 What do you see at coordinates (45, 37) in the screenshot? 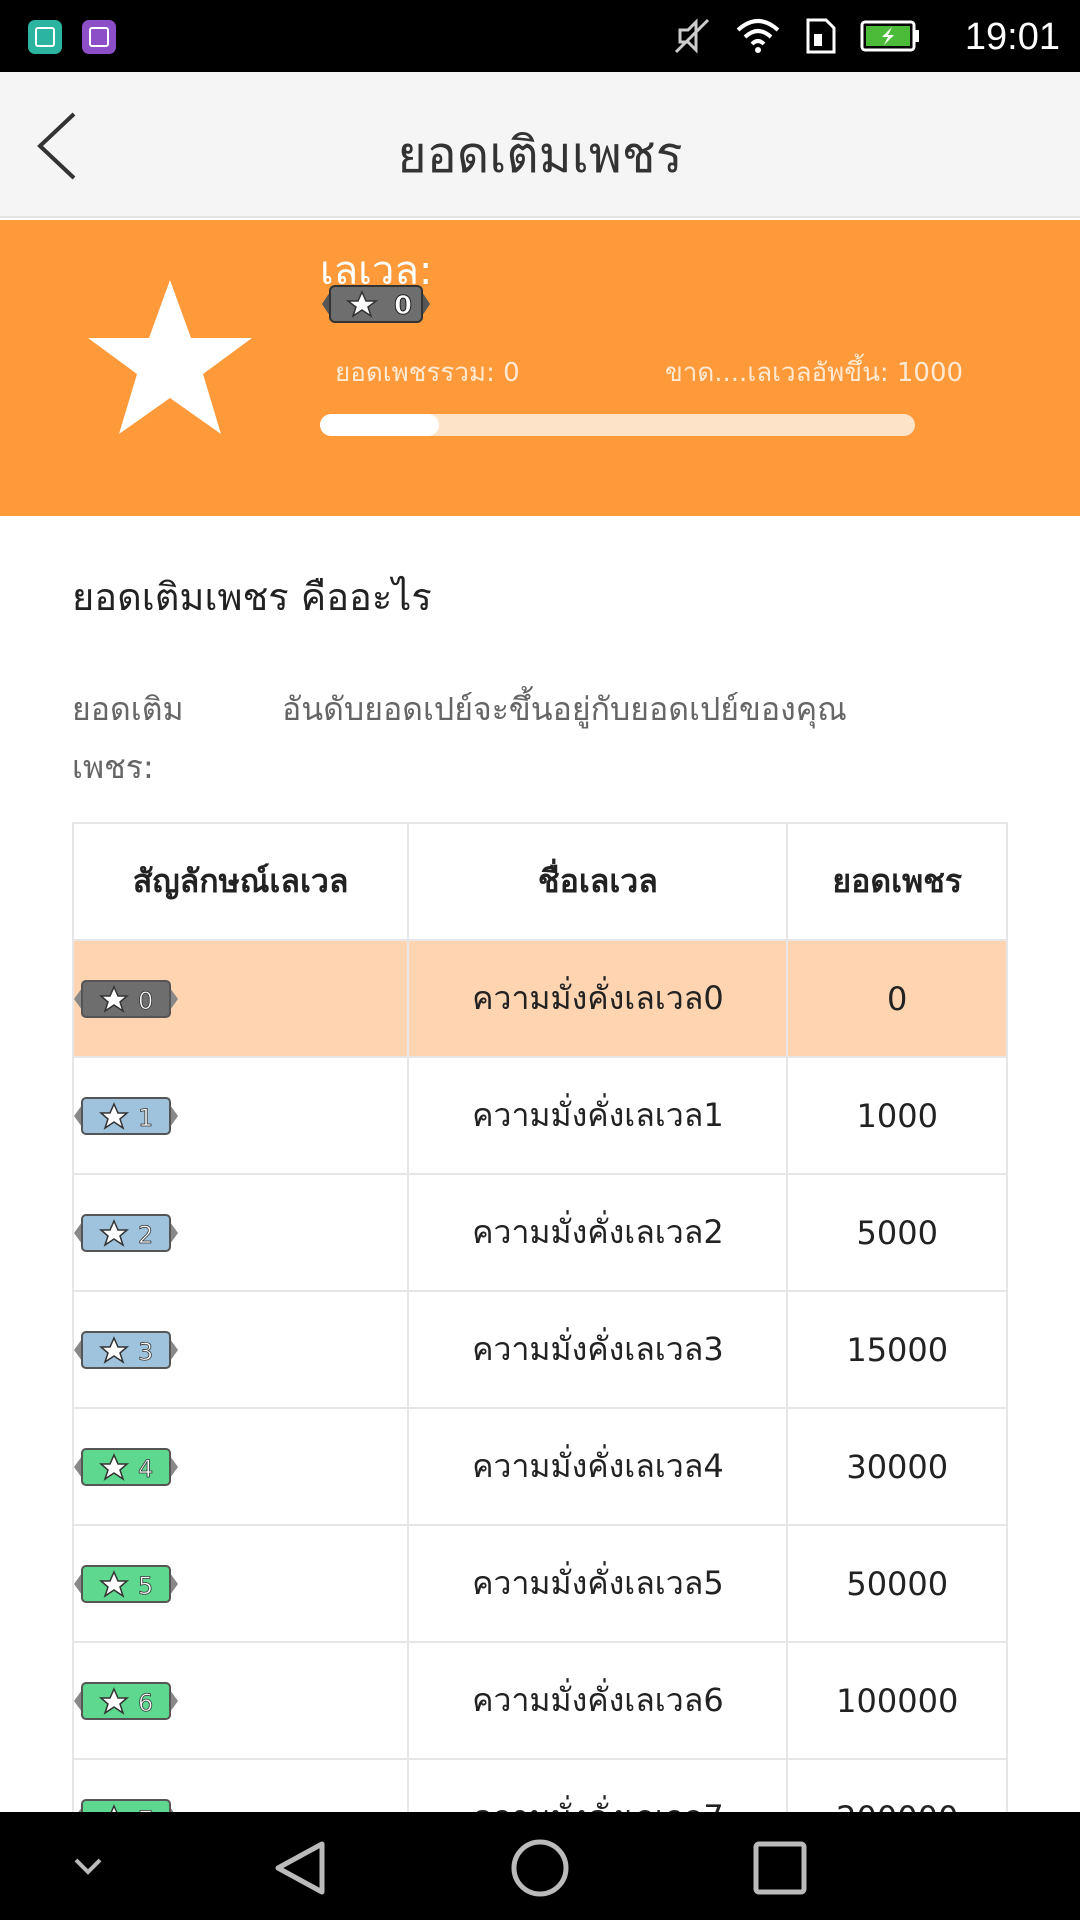
I see `android-debug-icon` at bounding box center [45, 37].